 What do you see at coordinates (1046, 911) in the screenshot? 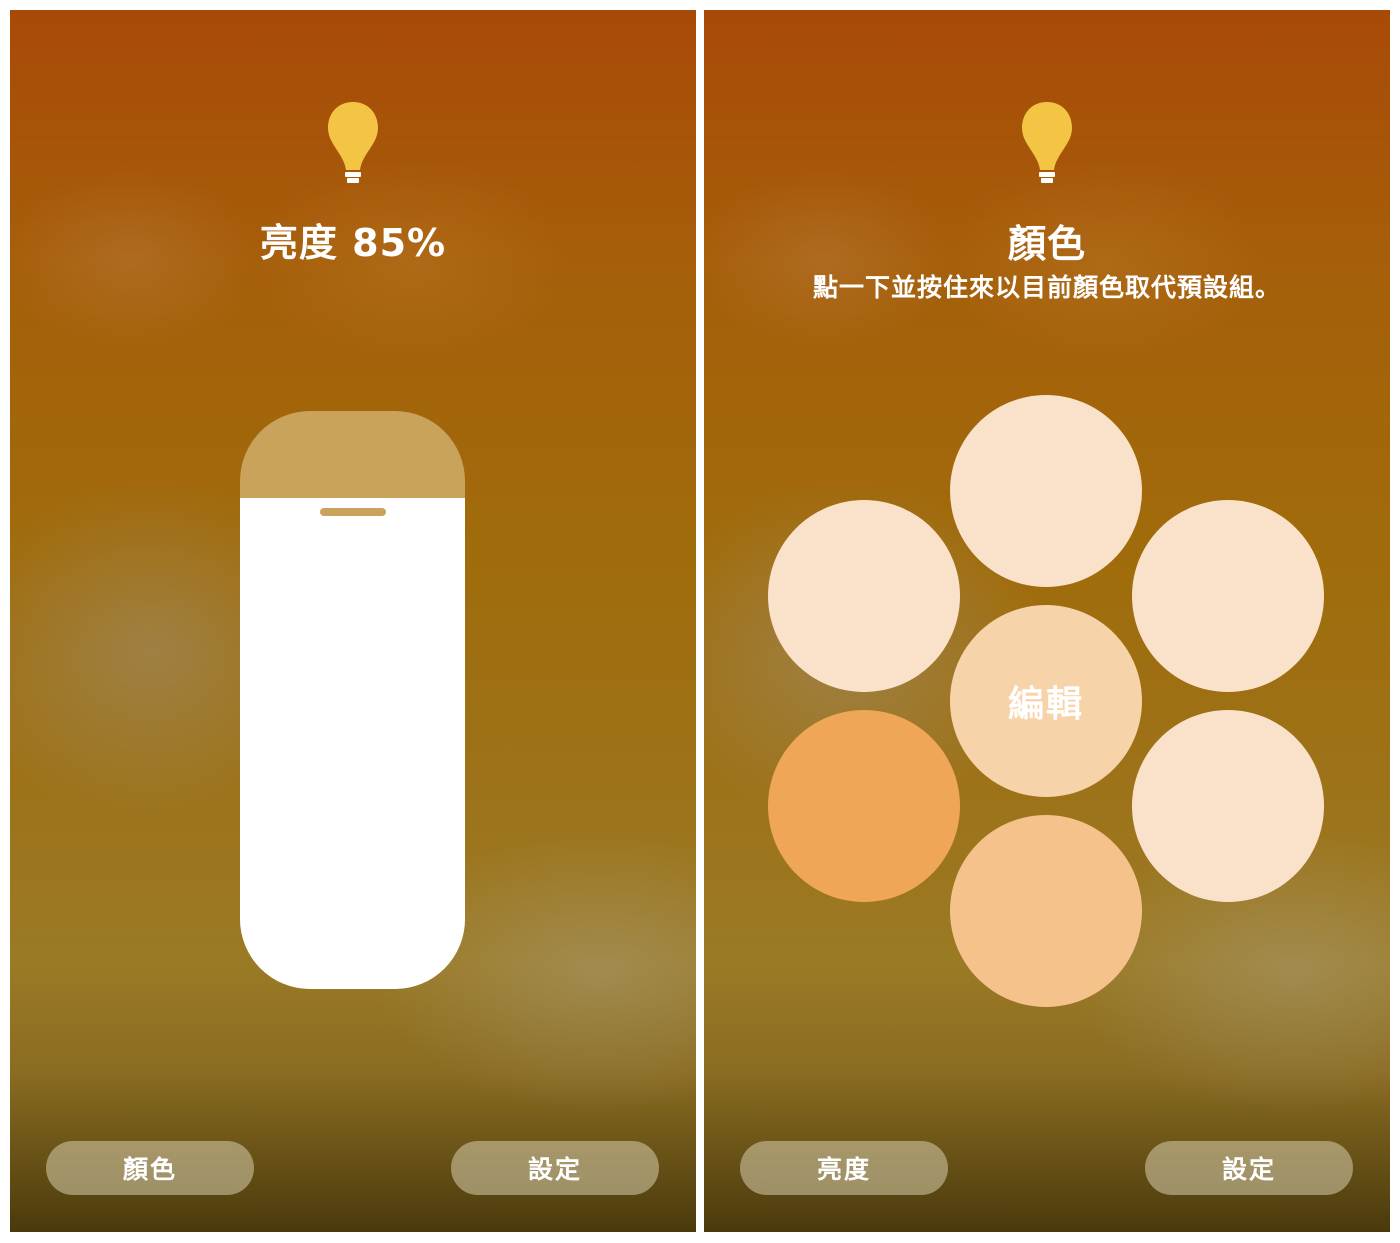
I see `color-swatch-bottom` at bounding box center [1046, 911].